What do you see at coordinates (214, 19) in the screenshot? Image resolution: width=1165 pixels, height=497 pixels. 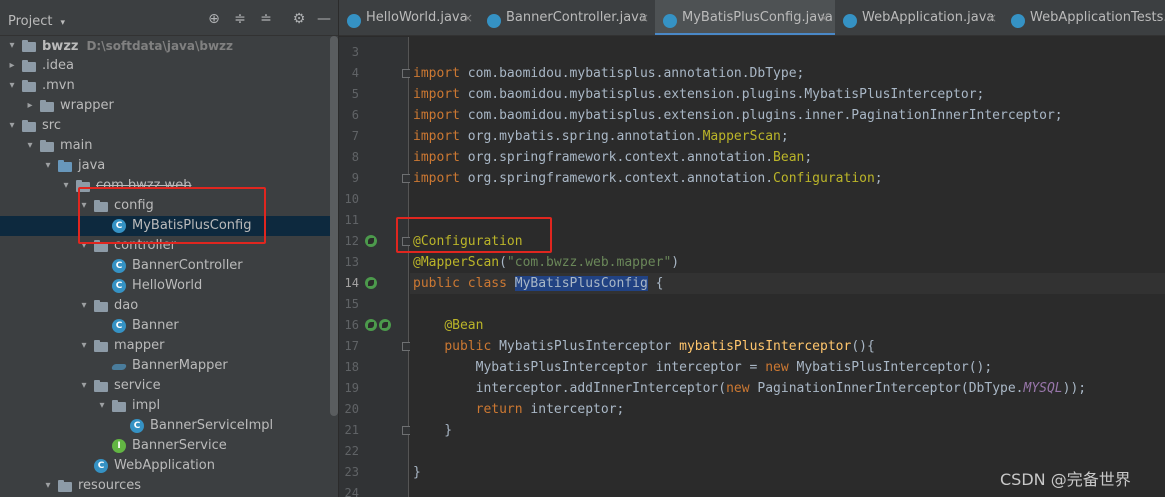 I see `crosshair-icon: ⊕` at bounding box center [214, 19].